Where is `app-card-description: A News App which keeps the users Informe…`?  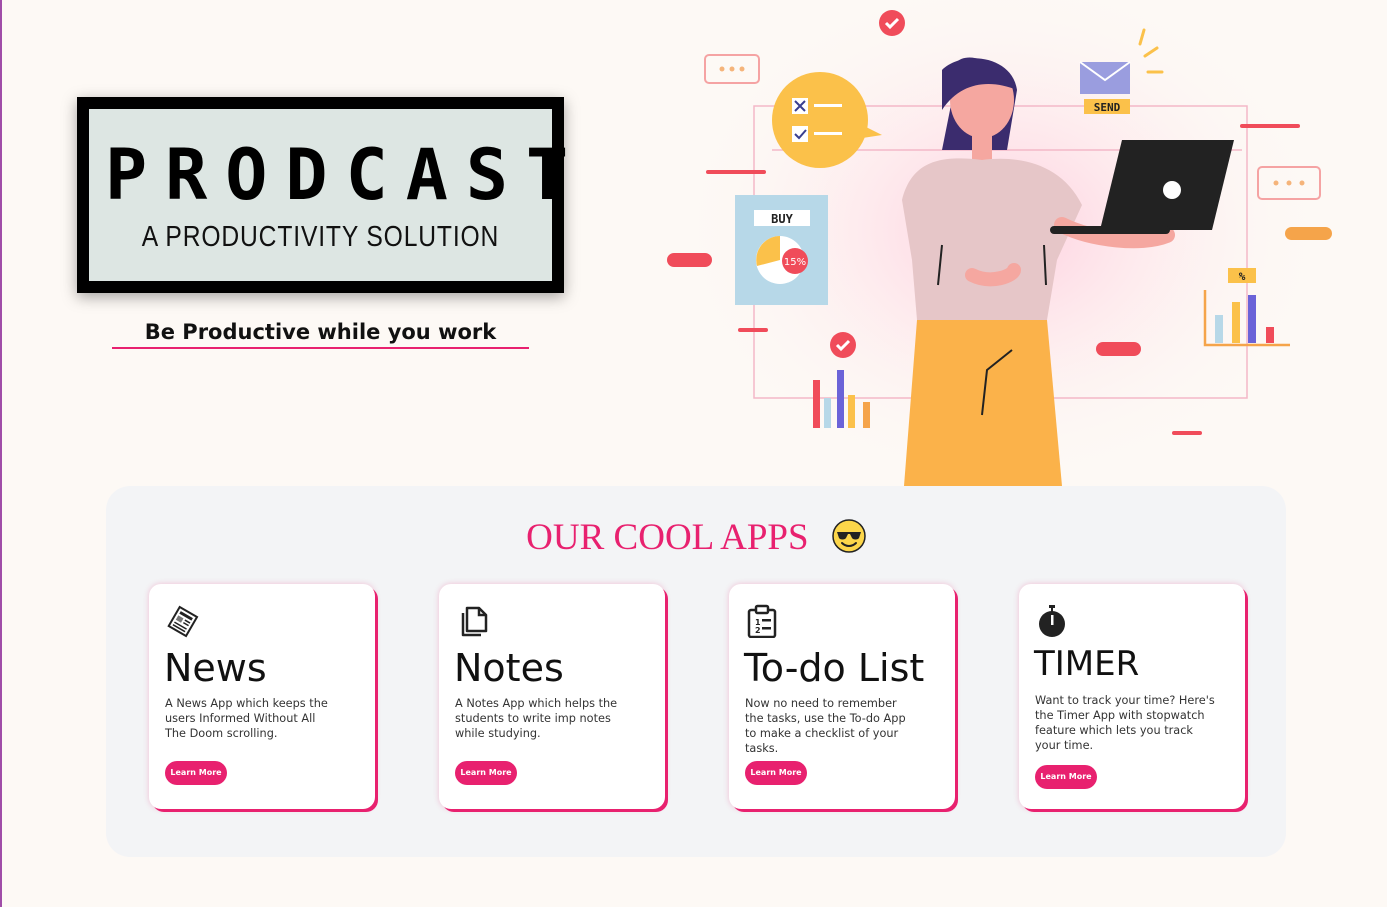
app-card-description: A News App which keeps the users Informe… is located at coordinates (246, 718).